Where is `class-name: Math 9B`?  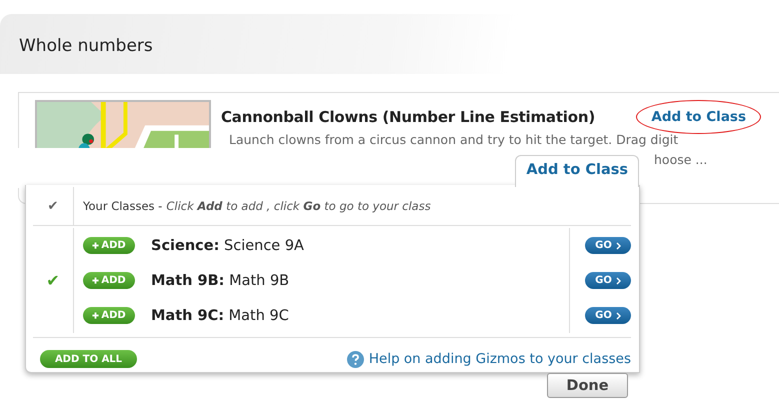
class-name: Math 9B is located at coordinates (220, 280).